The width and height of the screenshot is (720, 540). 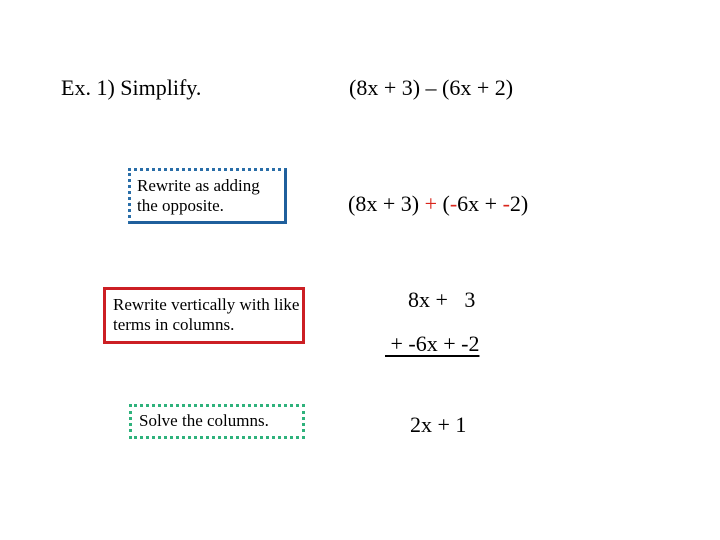 What do you see at coordinates (131, 87) in the screenshot?
I see `example-title: Ex. 1) Simplify.` at bounding box center [131, 87].